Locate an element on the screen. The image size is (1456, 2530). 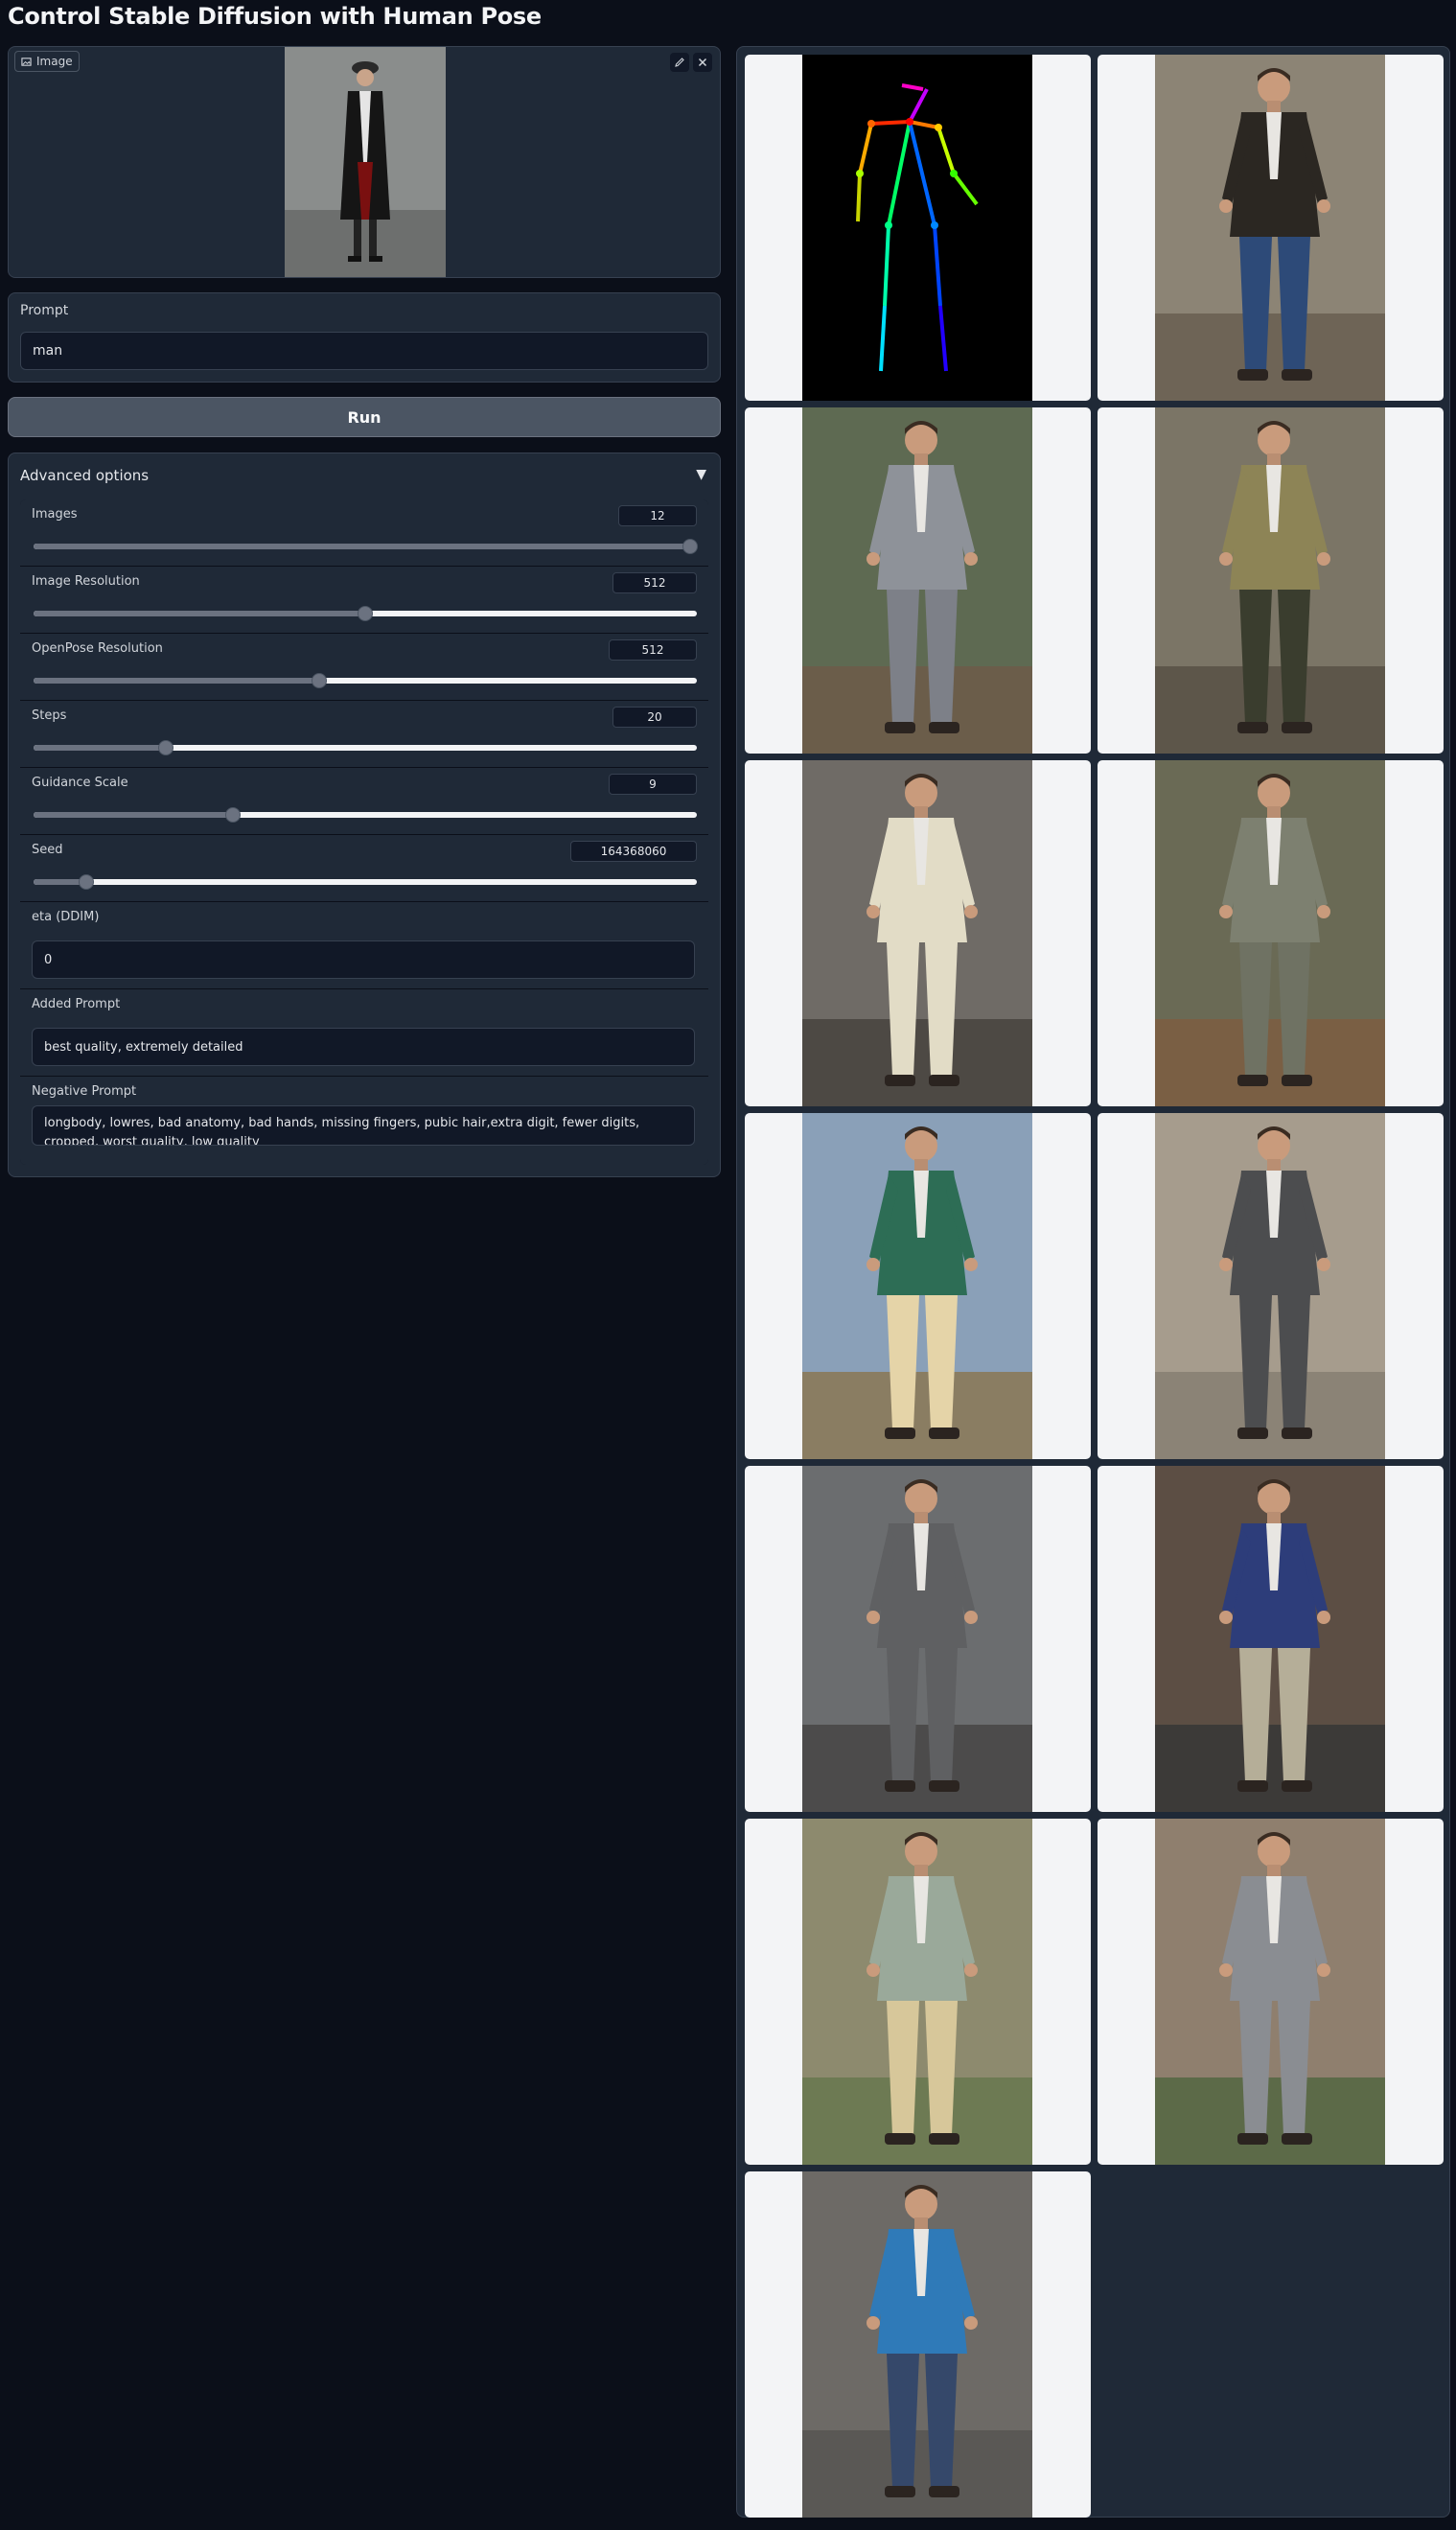
image-label-text: Image is located at coordinates (54, 61).